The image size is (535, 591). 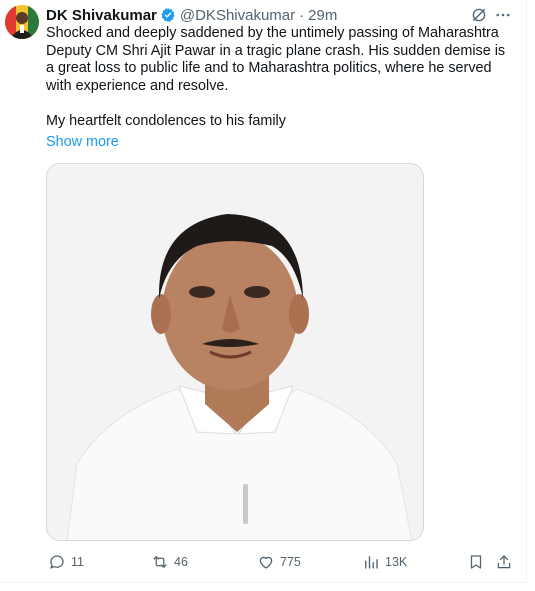 What do you see at coordinates (57, 562) in the screenshot?
I see `reply-icon` at bounding box center [57, 562].